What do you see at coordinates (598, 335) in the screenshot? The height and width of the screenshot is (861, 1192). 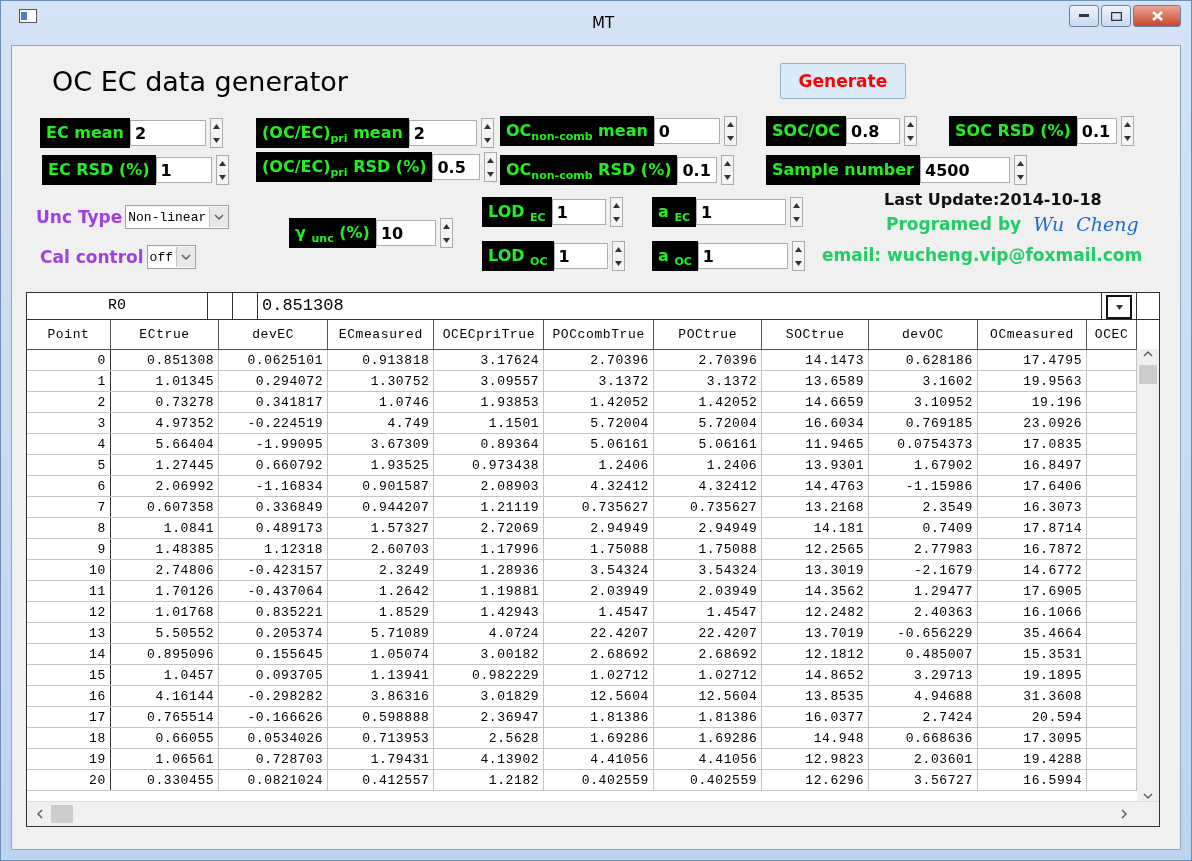 I see `column-header: POCcombTrue` at bounding box center [598, 335].